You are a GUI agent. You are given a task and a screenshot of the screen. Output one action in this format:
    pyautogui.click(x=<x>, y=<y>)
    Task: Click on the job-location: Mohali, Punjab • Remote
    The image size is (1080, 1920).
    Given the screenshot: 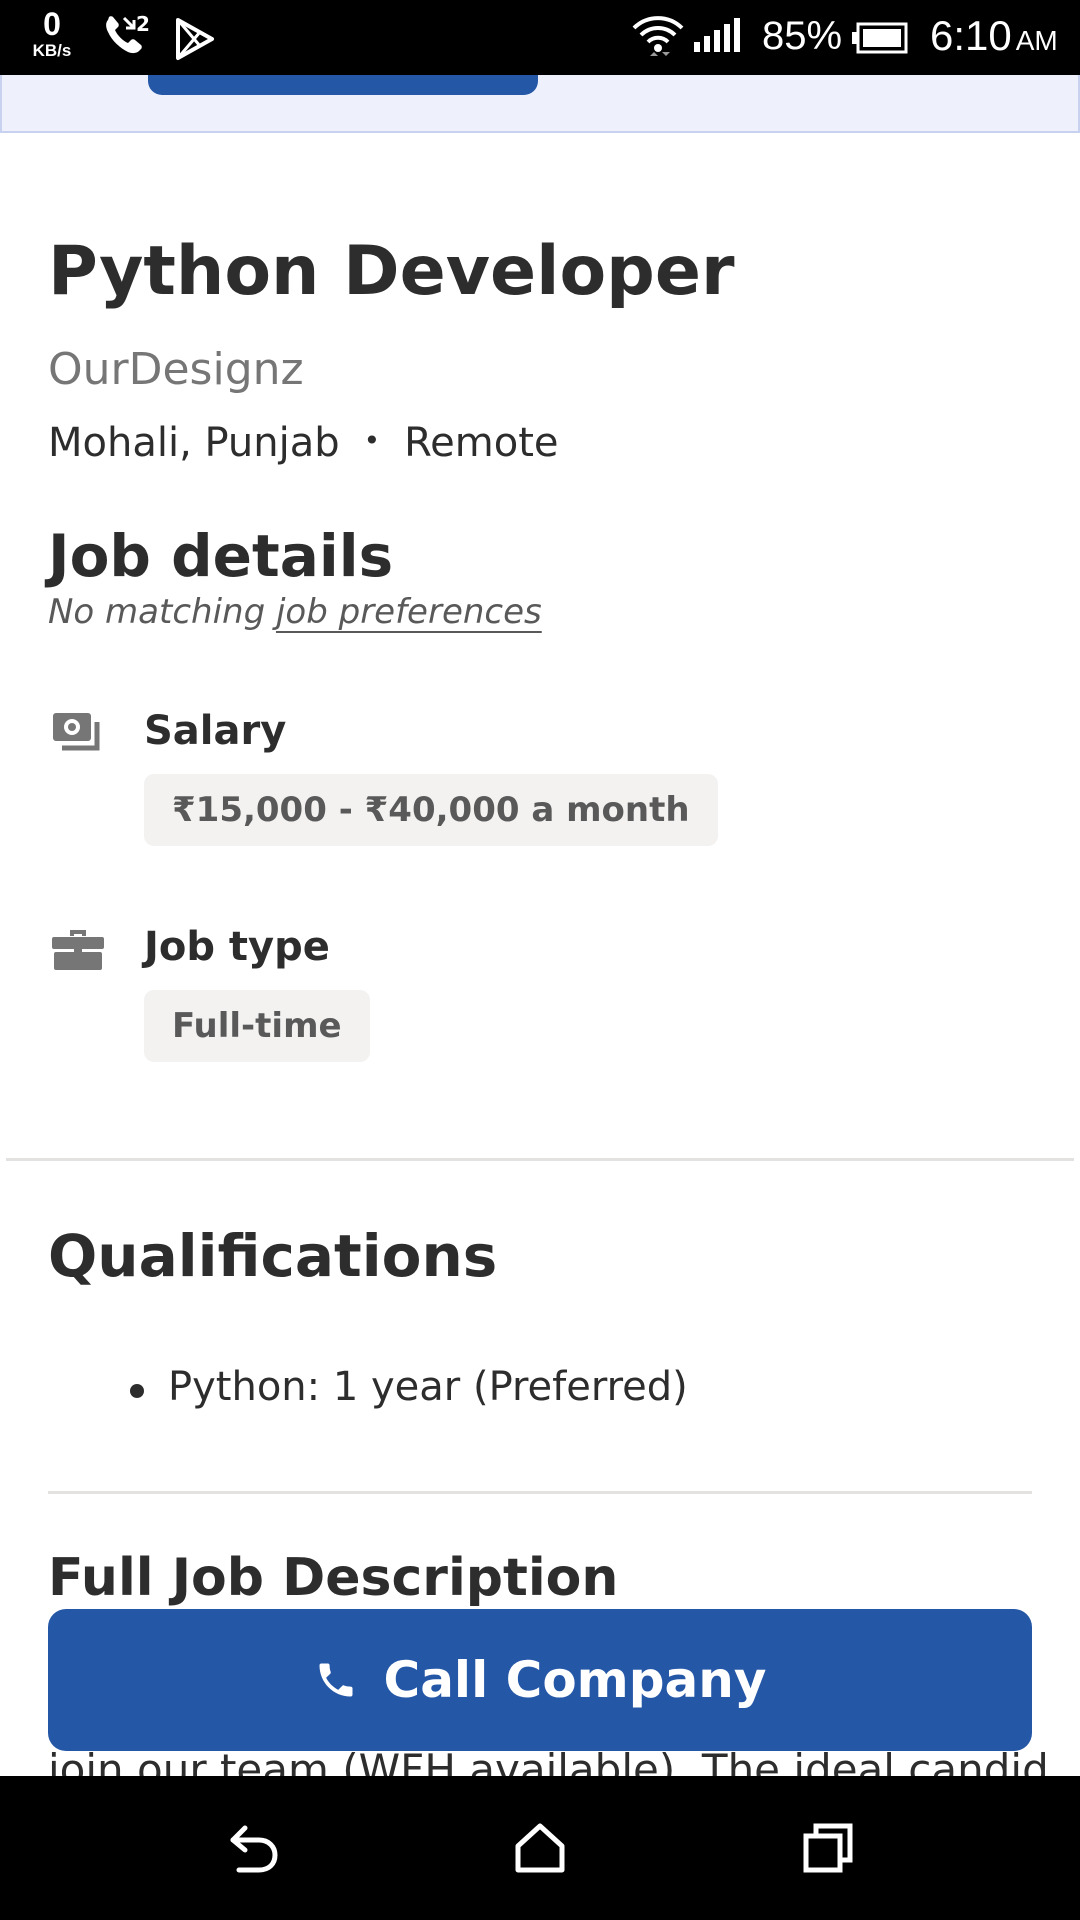 What is the action you would take?
    pyautogui.click(x=303, y=443)
    